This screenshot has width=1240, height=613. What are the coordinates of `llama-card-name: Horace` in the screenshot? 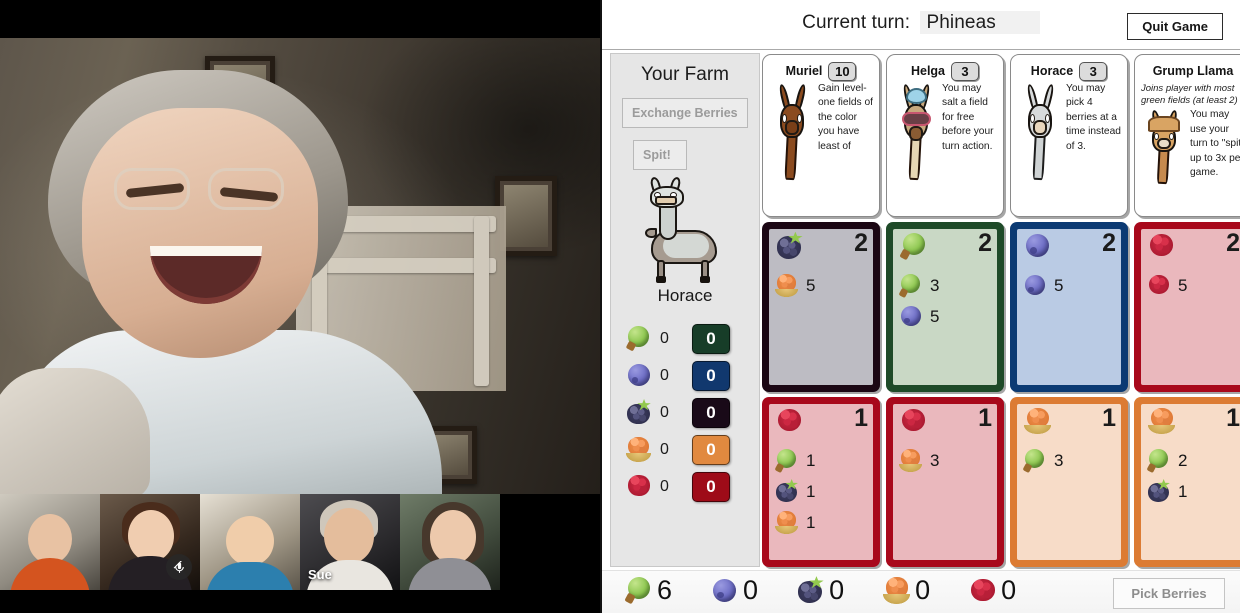 It's located at (1052, 71).